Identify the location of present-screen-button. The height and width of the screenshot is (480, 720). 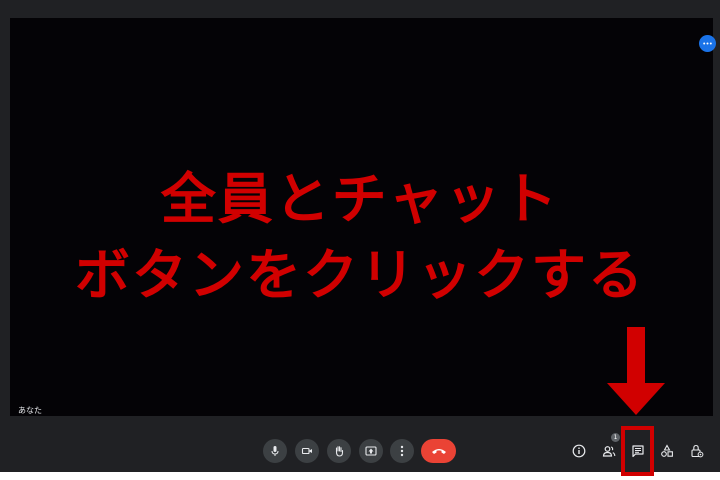
(371, 451).